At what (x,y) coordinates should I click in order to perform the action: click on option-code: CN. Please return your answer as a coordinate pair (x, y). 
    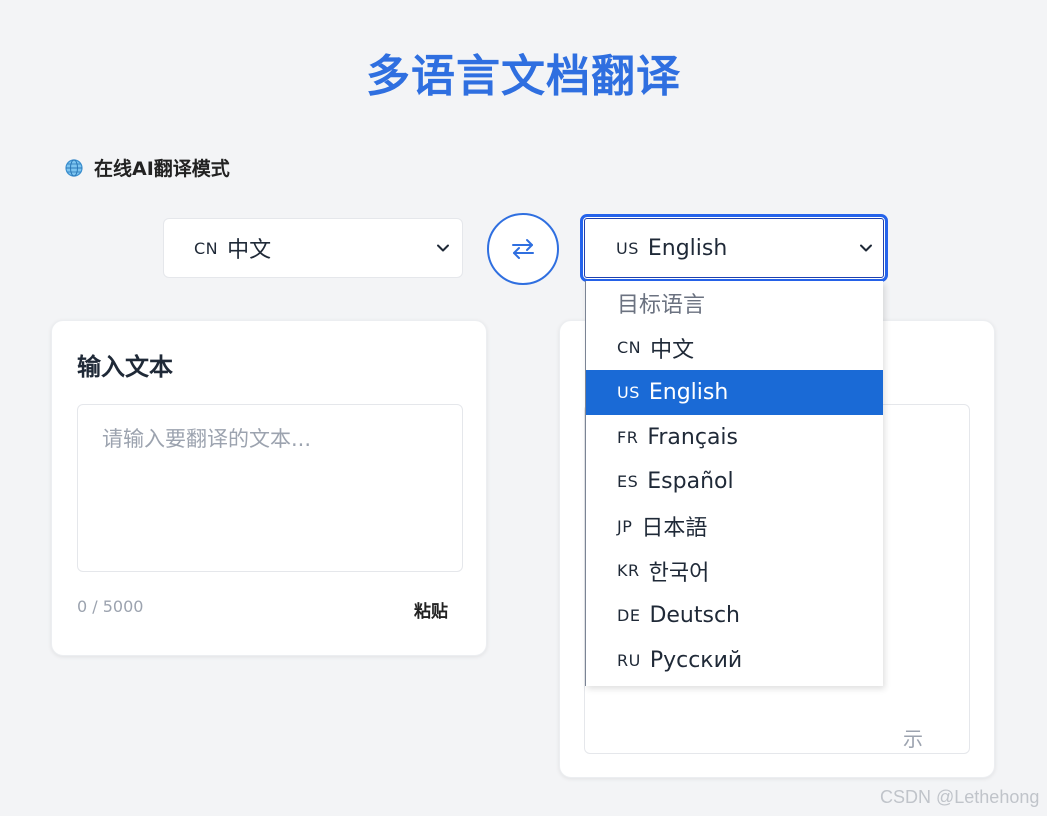
    Looking at the image, I should click on (629, 348).